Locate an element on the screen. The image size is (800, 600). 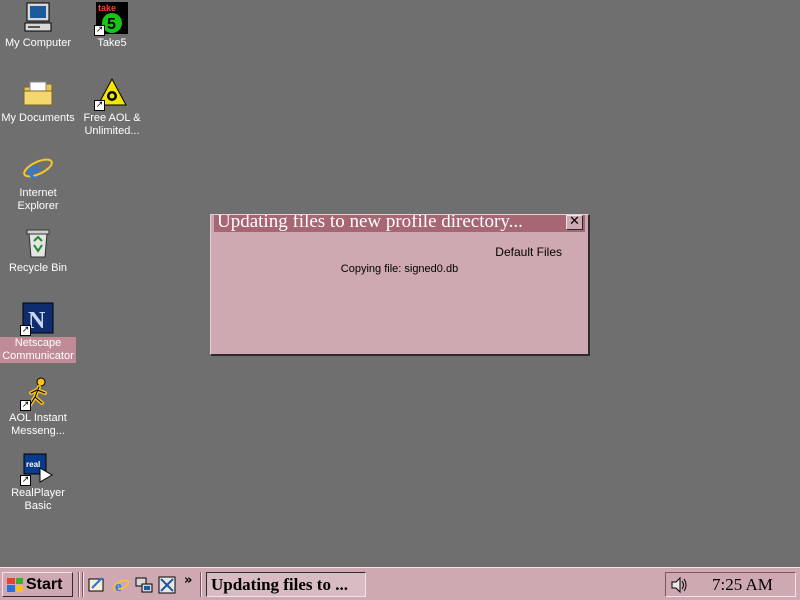
desktop-icon-label: RealPlayer Basic is located at coordinates (38, 499).